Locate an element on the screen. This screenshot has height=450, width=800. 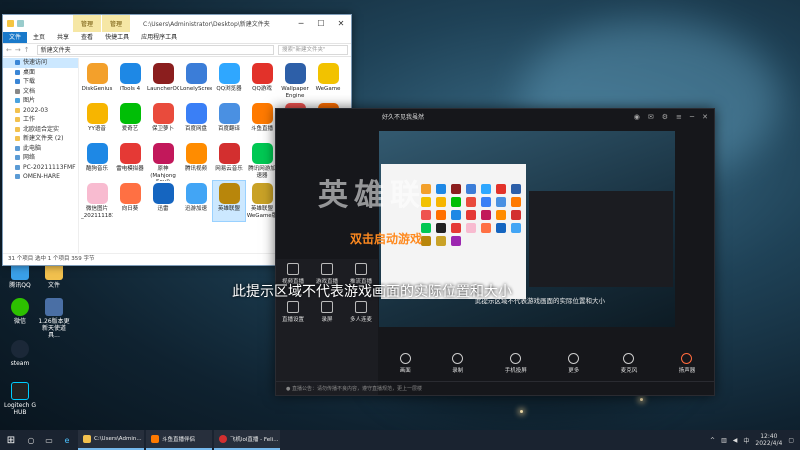
tool-button: 直播设置 is located at coordinates (293, 312).